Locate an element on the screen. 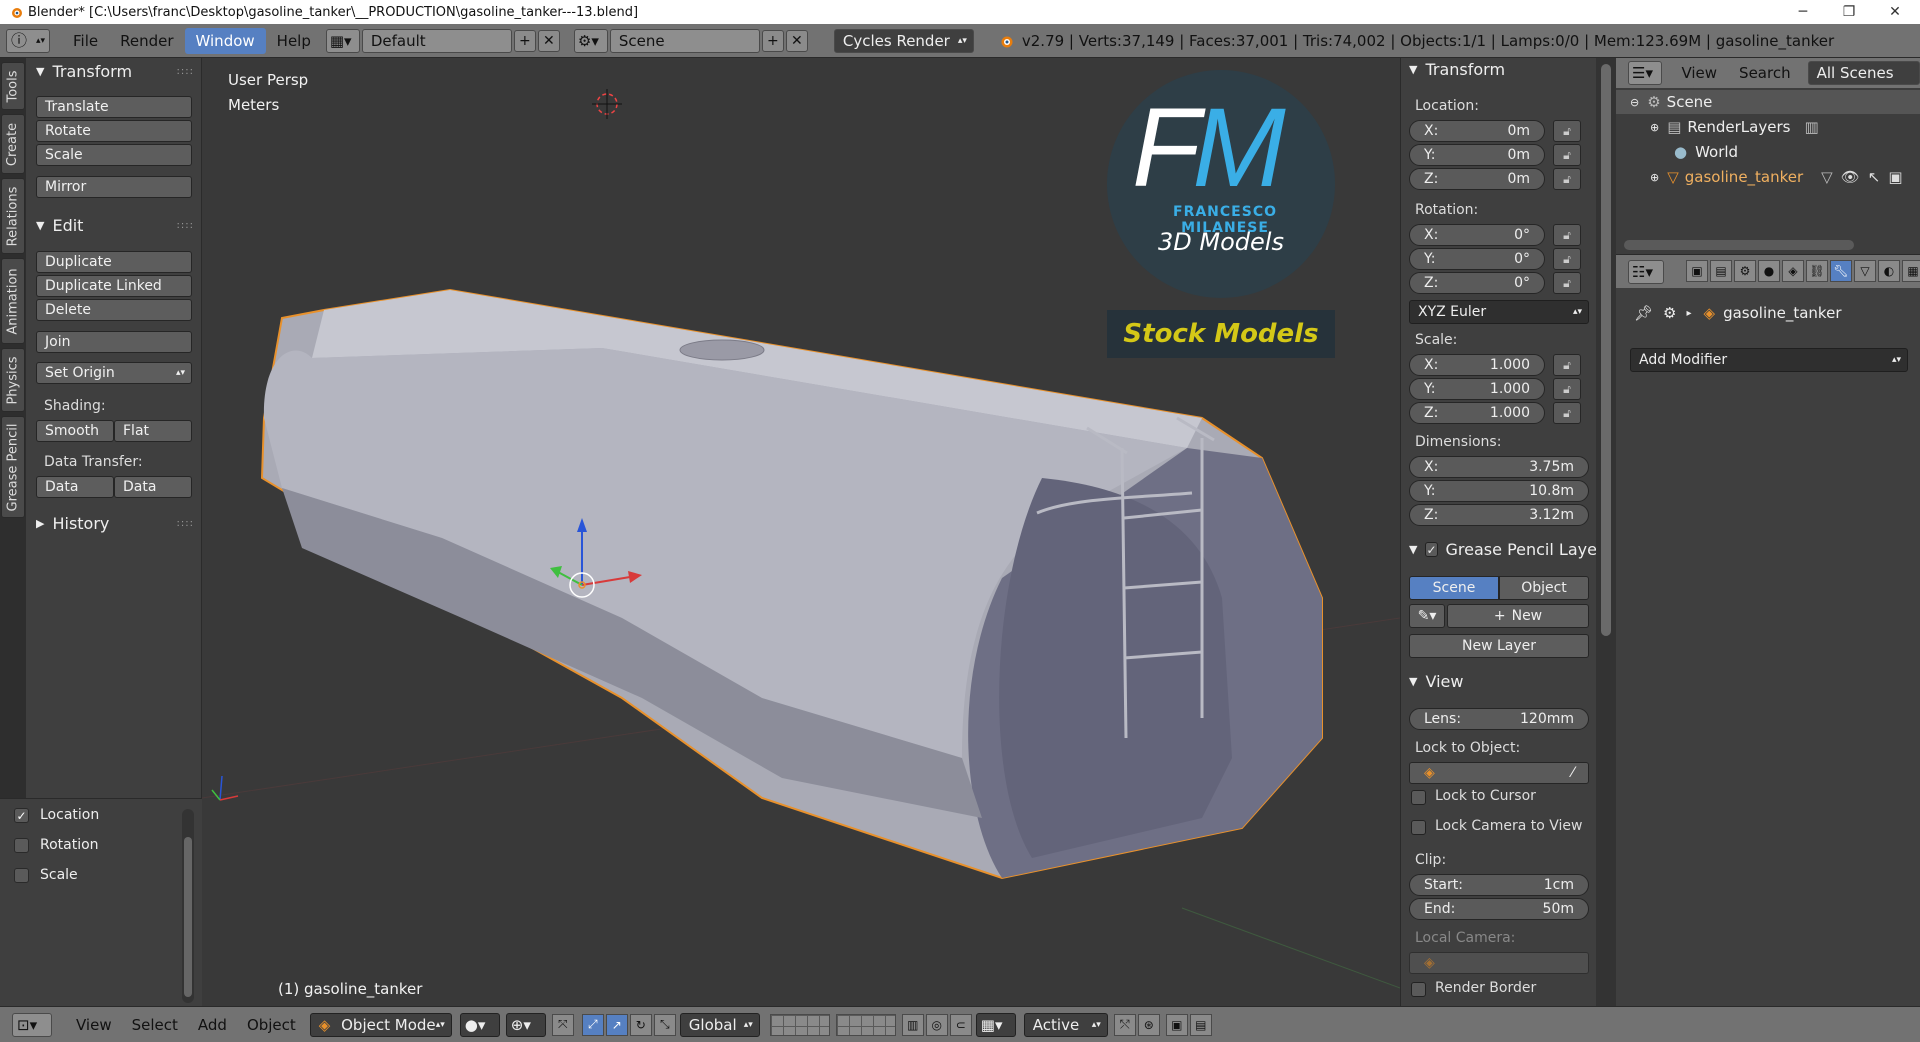  outliner-hscrollbar is located at coordinates (1739, 245).